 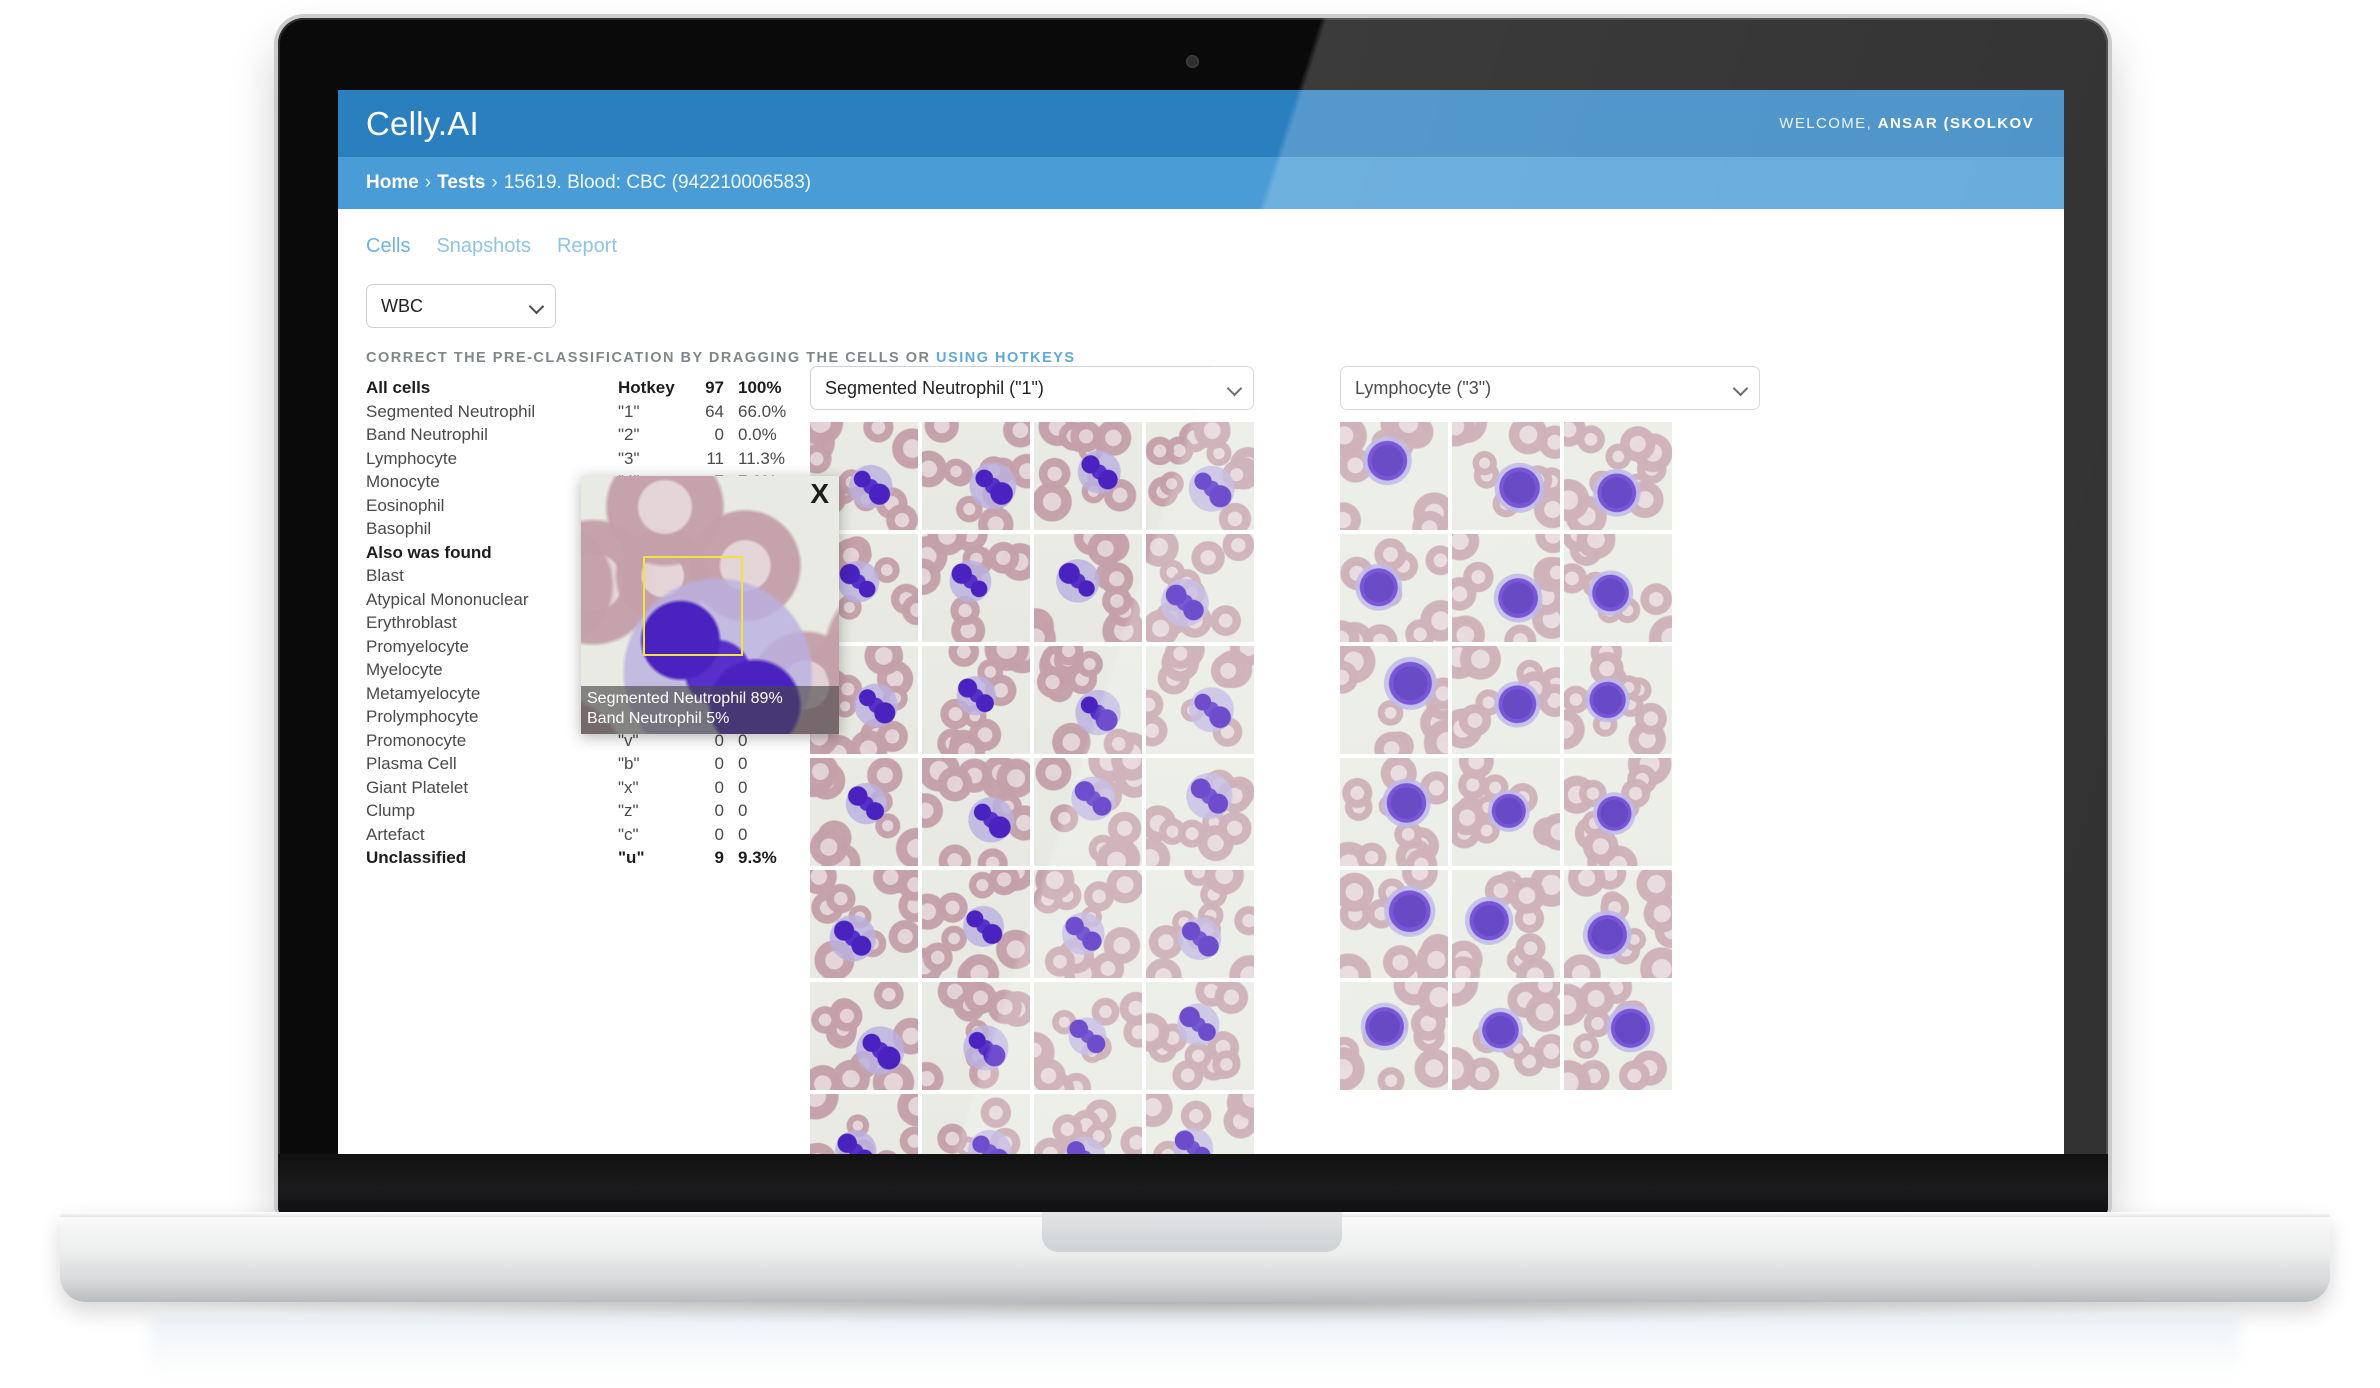 What do you see at coordinates (1423, 387) in the screenshot?
I see `gallery-right-class-value: Lymphocyte ("3")` at bounding box center [1423, 387].